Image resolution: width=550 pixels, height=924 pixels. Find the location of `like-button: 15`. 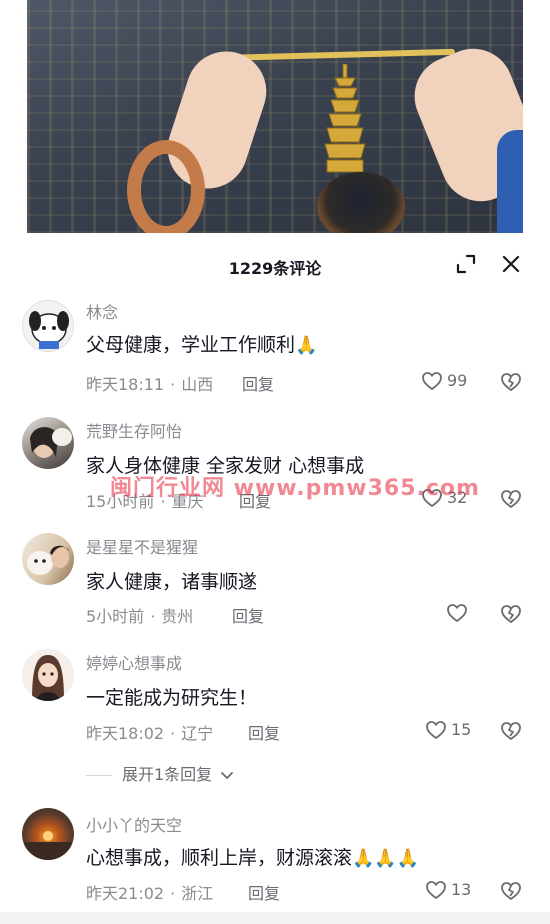

like-button: 15 is located at coordinates (455, 731).